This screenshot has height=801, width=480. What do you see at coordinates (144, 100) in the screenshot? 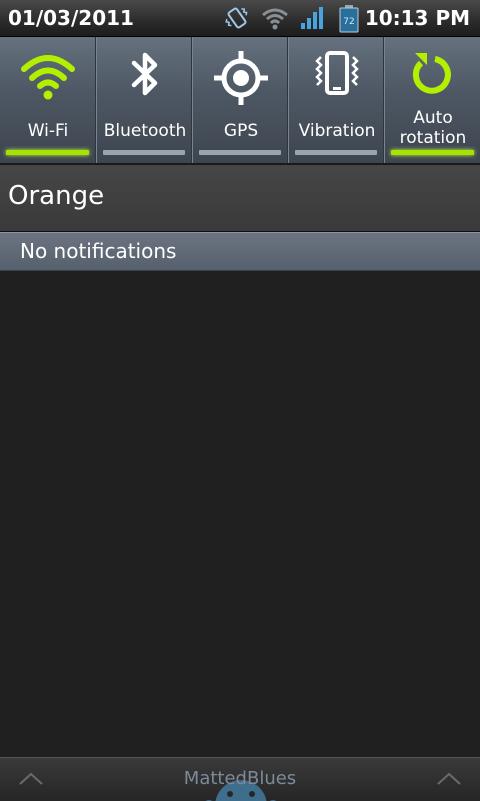
I see `bluetooth-toggle: Bluetooth` at bounding box center [144, 100].